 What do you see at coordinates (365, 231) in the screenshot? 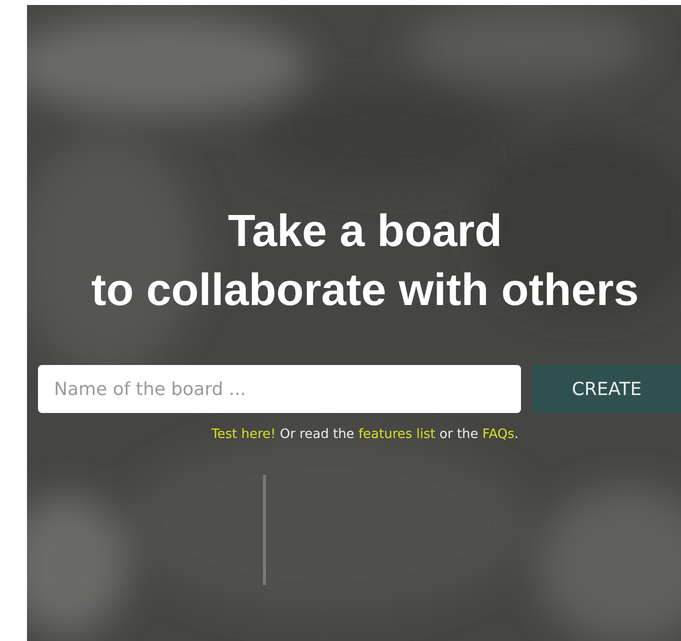
I see `headline: Take a board` at bounding box center [365, 231].